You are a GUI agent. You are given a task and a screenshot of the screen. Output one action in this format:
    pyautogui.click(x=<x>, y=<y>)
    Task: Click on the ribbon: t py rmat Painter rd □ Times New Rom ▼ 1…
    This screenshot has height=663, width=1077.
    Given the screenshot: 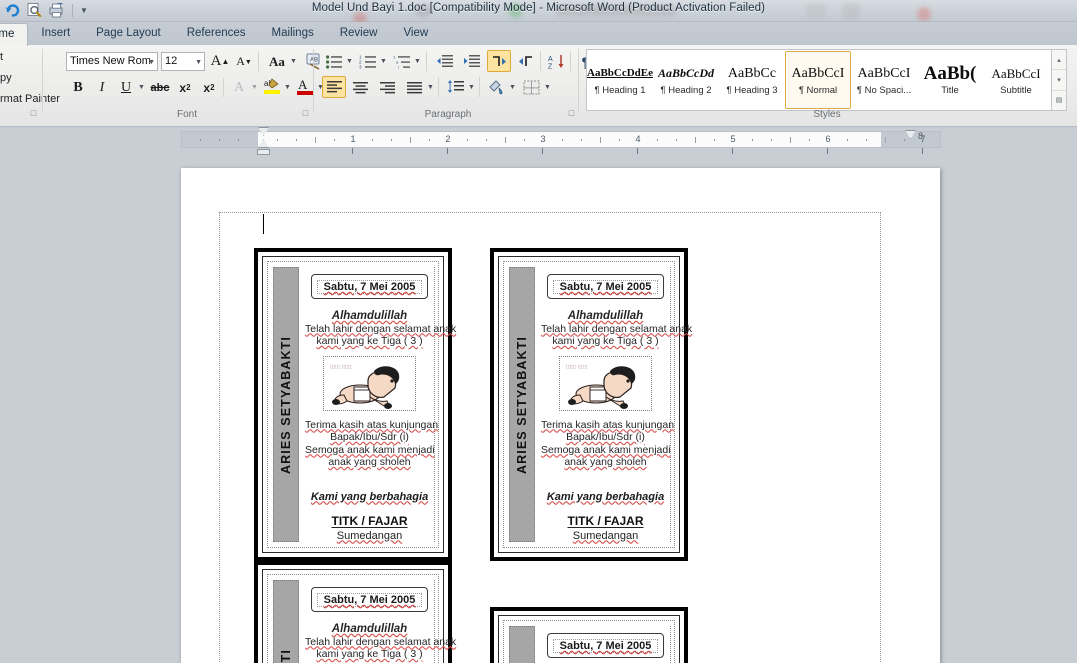 What is the action you would take?
    pyautogui.click(x=538, y=86)
    